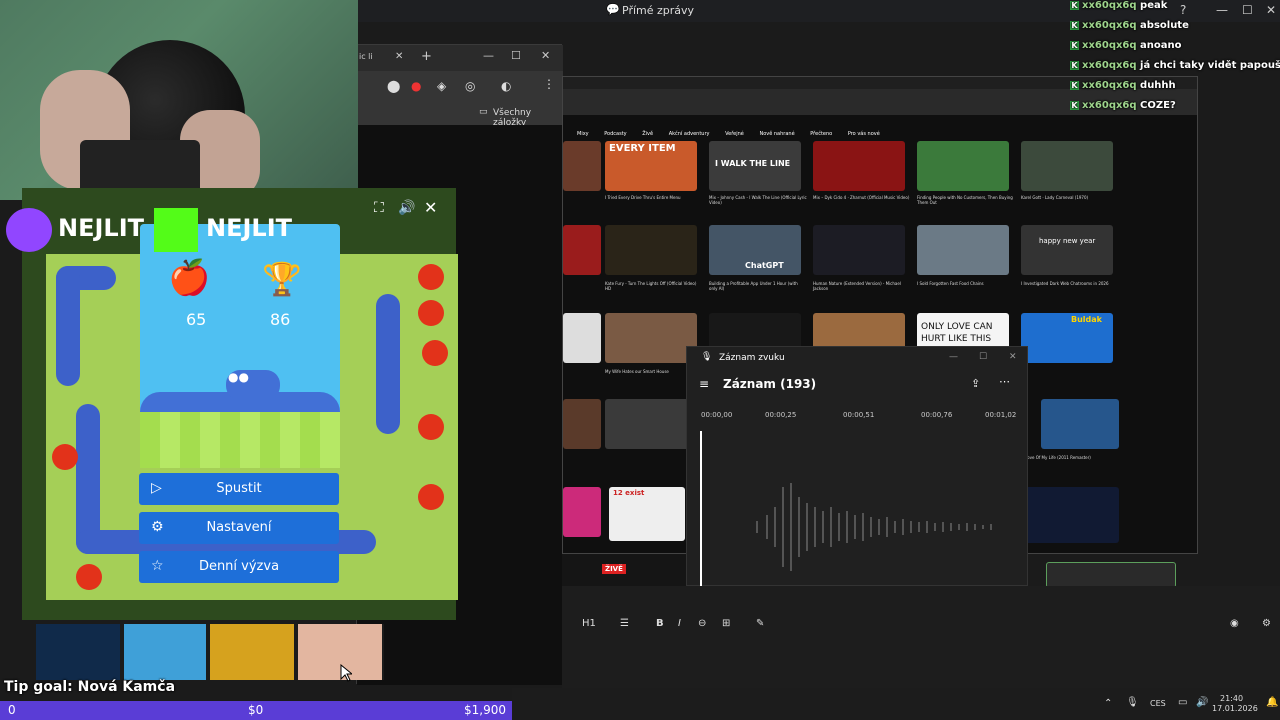 This screenshot has width=1280, height=720. Describe the element at coordinates (624, 623) in the screenshot. I see `list-icon: ☰` at that location.